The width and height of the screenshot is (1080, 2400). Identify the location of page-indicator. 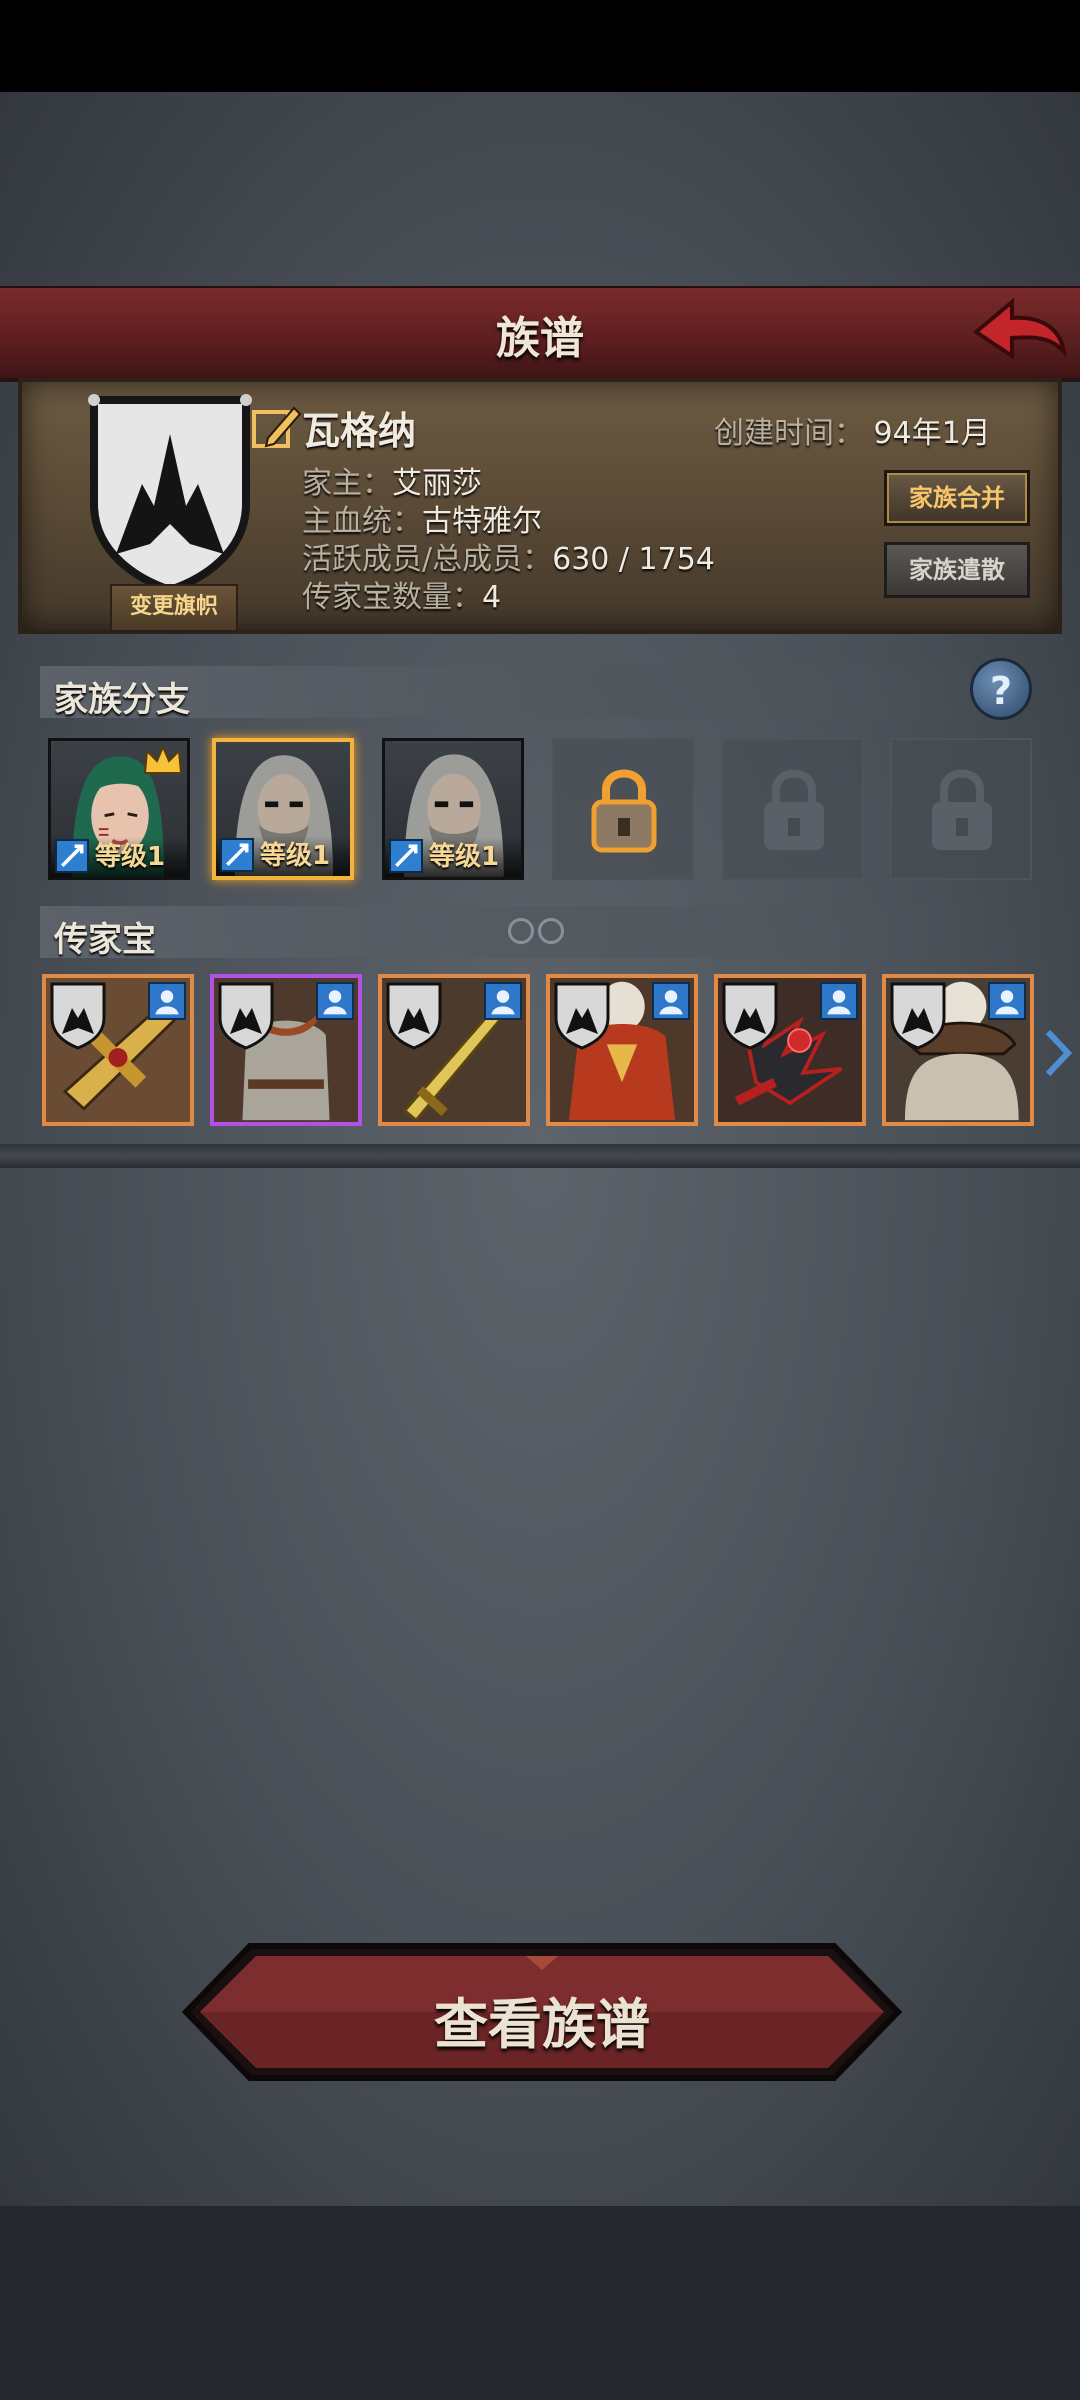
(538, 933).